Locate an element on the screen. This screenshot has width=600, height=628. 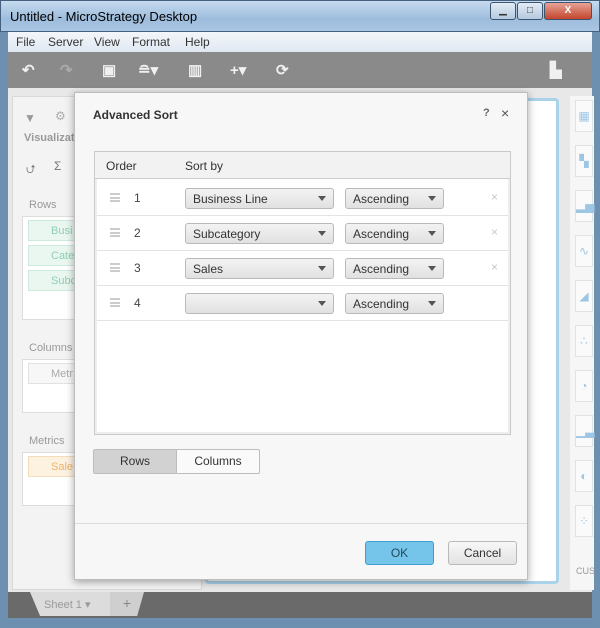
menu-server: Server is located at coordinates (65, 42).